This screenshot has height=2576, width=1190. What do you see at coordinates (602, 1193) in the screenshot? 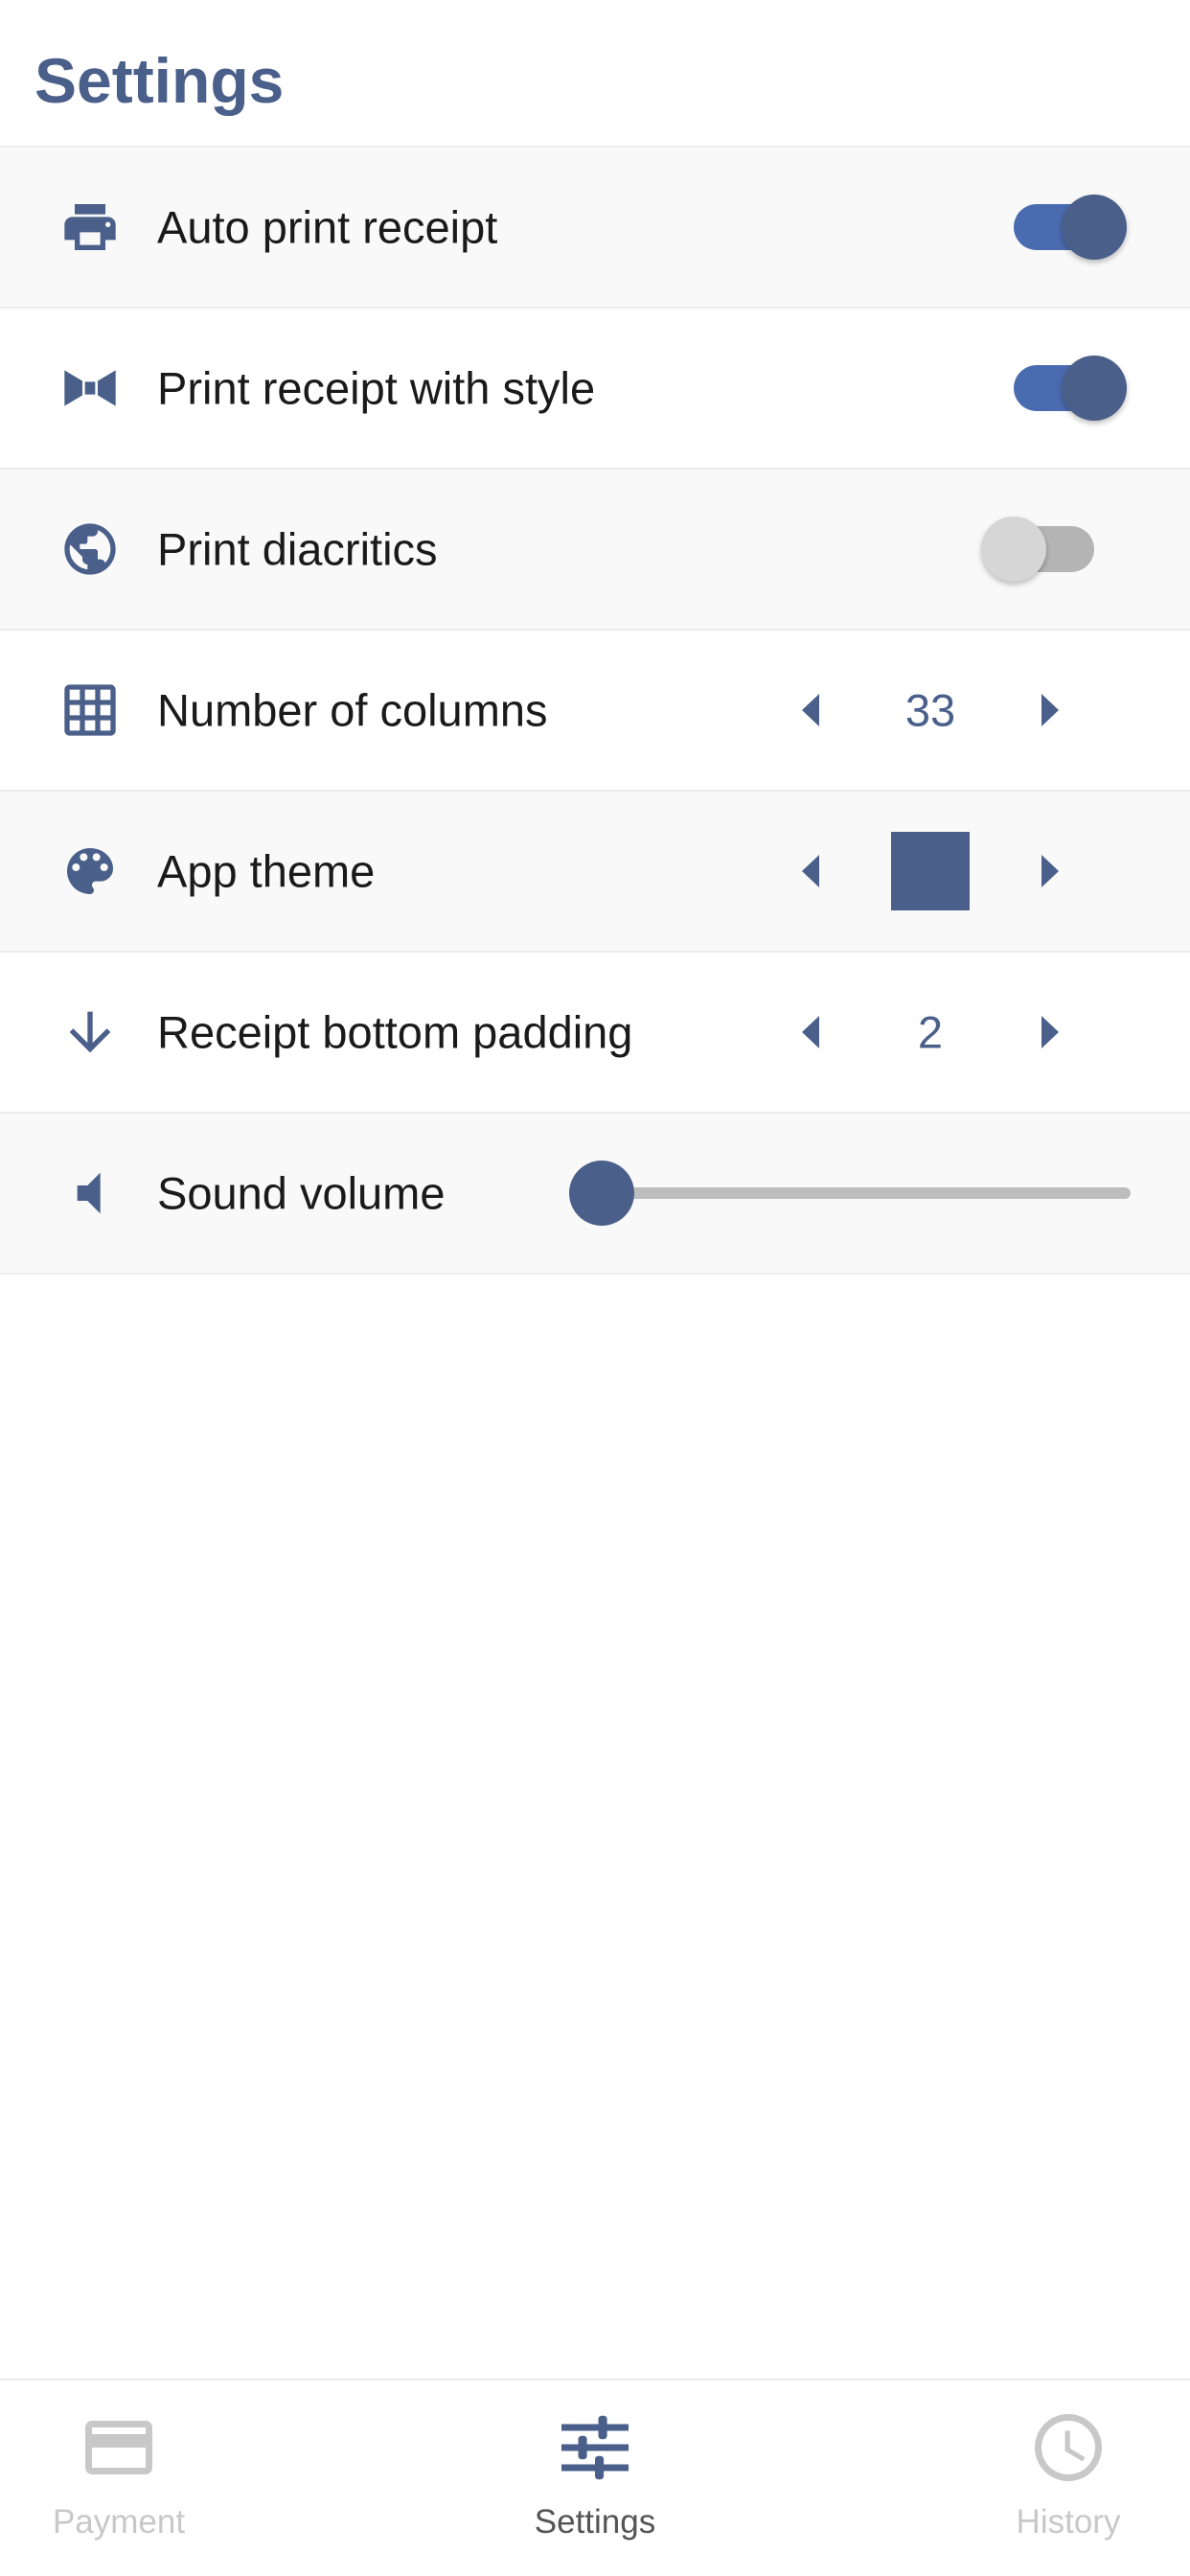
I see `volume-slider-thumb` at bounding box center [602, 1193].